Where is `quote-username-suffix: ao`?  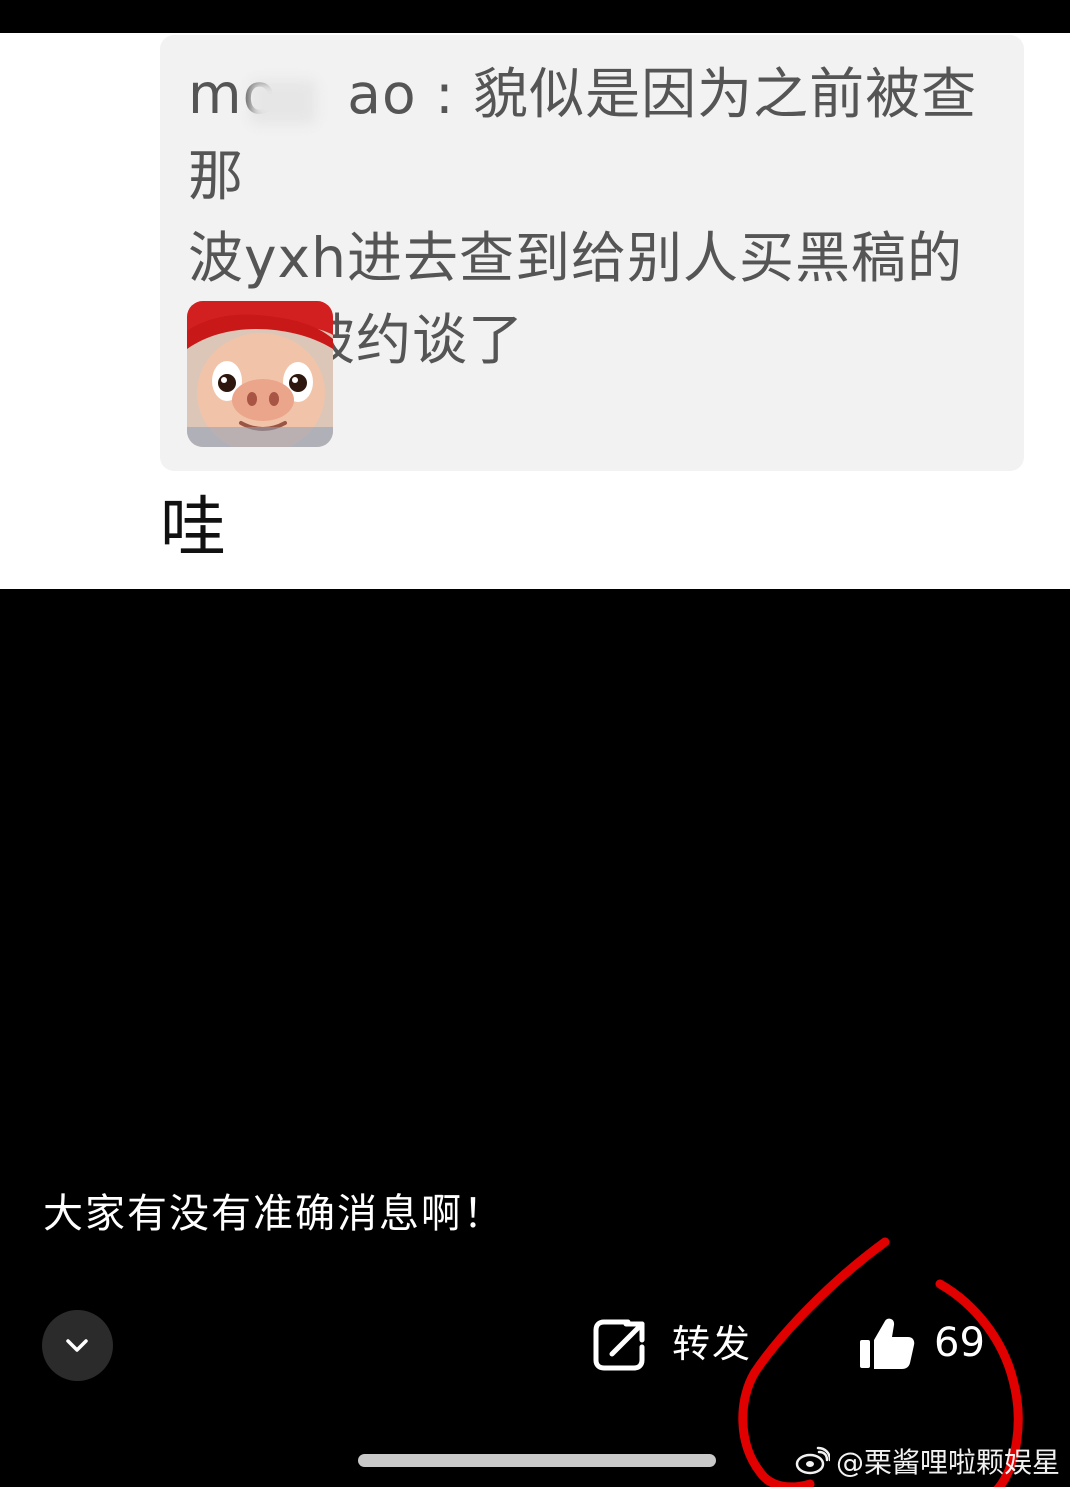 quote-username-suffix: ao is located at coordinates (382, 94).